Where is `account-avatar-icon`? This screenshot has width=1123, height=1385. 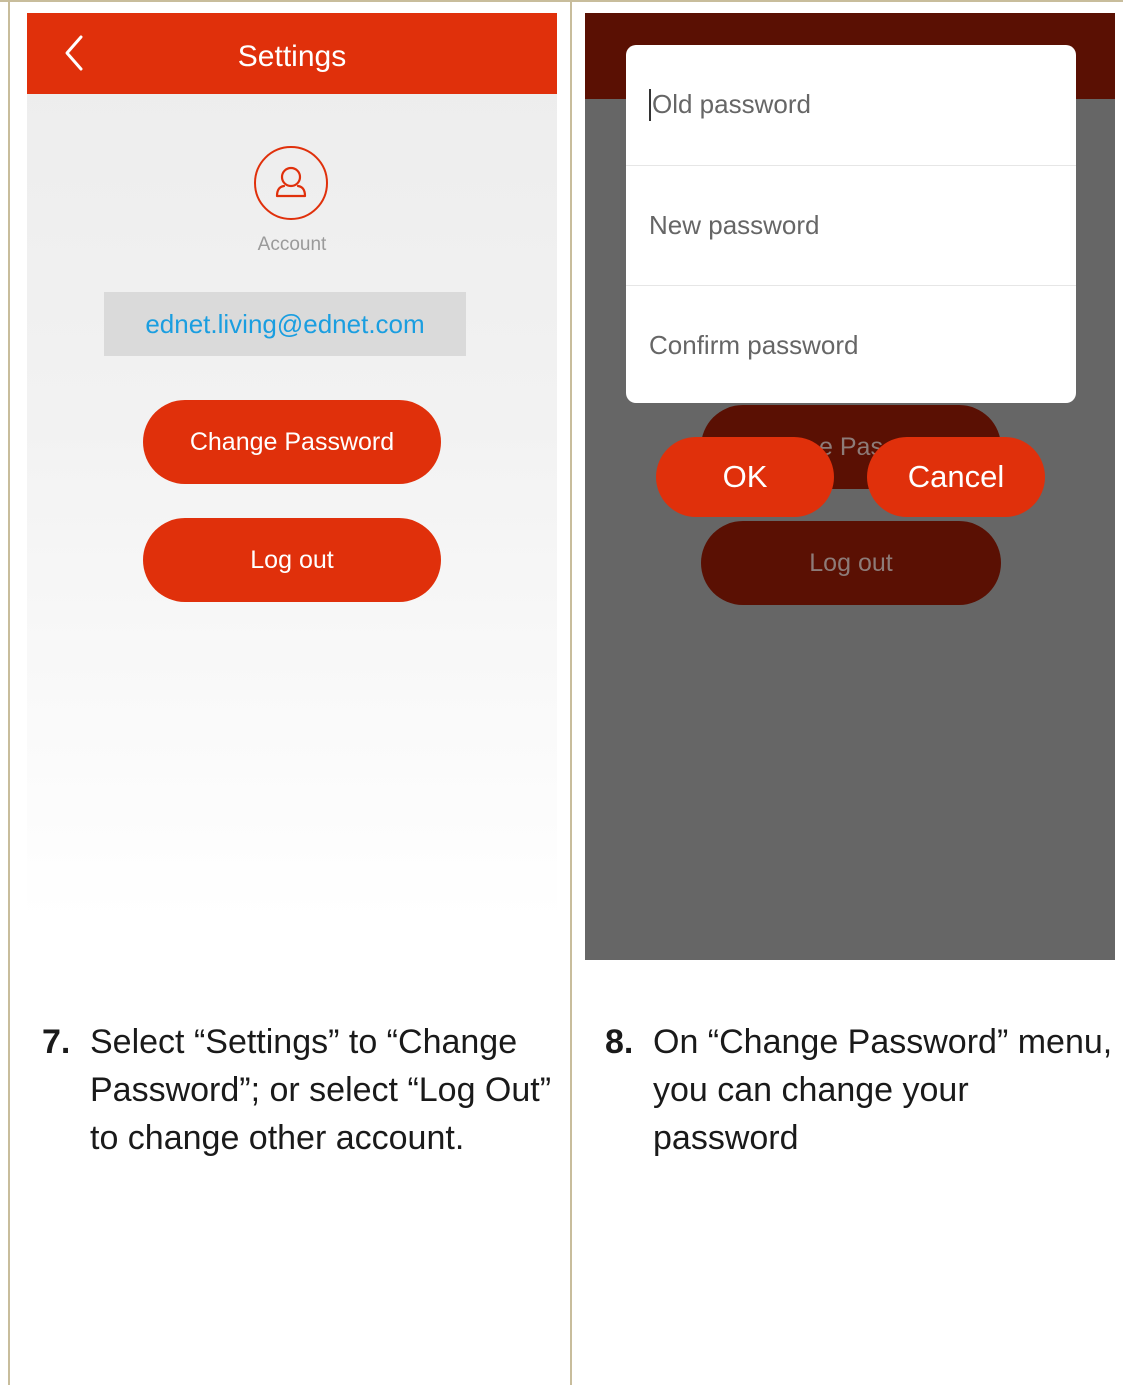
account-avatar-icon is located at coordinates (291, 183).